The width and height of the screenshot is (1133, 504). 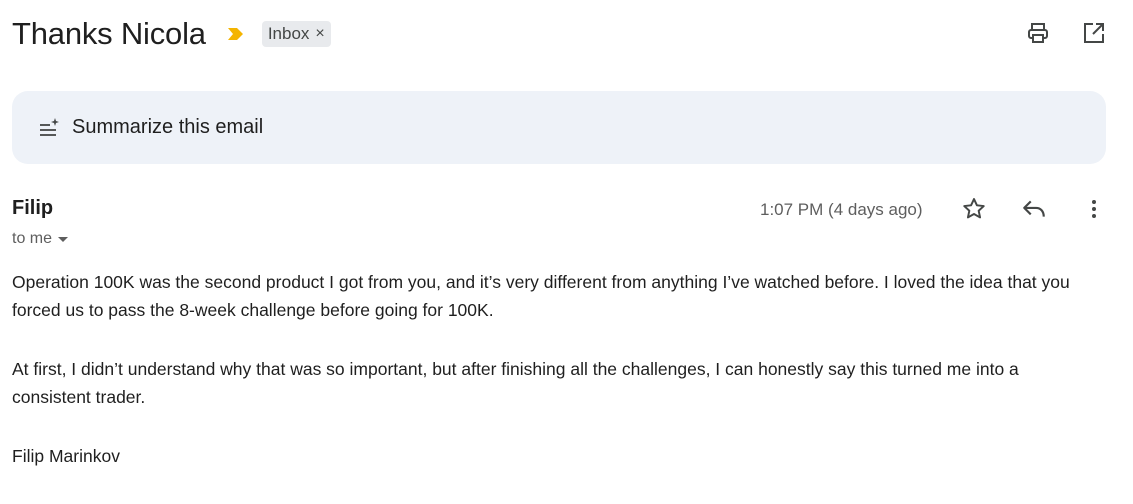 What do you see at coordinates (32, 208) in the screenshot?
I see `sender-name: Filip` at bounding box center [32, 208].